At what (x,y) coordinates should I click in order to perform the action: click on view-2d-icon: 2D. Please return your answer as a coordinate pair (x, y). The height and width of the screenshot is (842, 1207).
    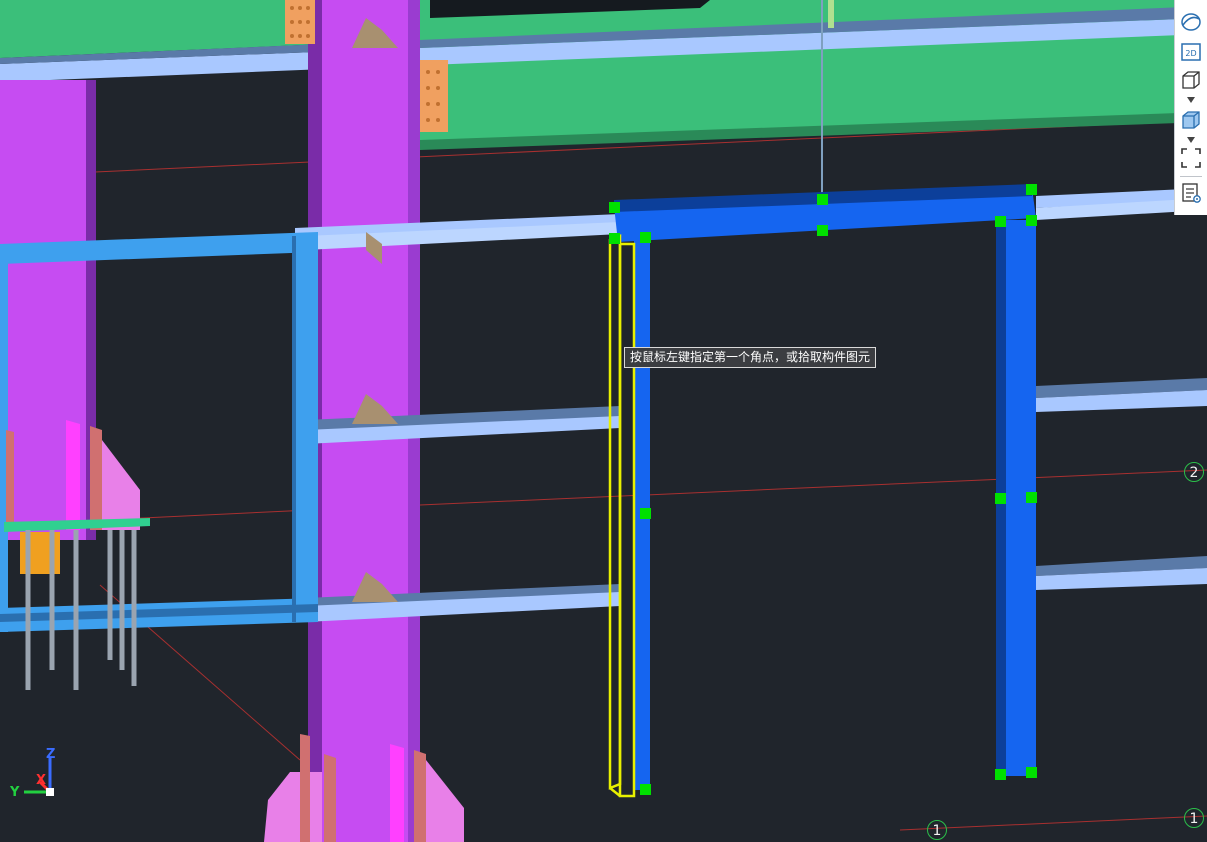
    Looking at the image, I should click on (1191, 52).